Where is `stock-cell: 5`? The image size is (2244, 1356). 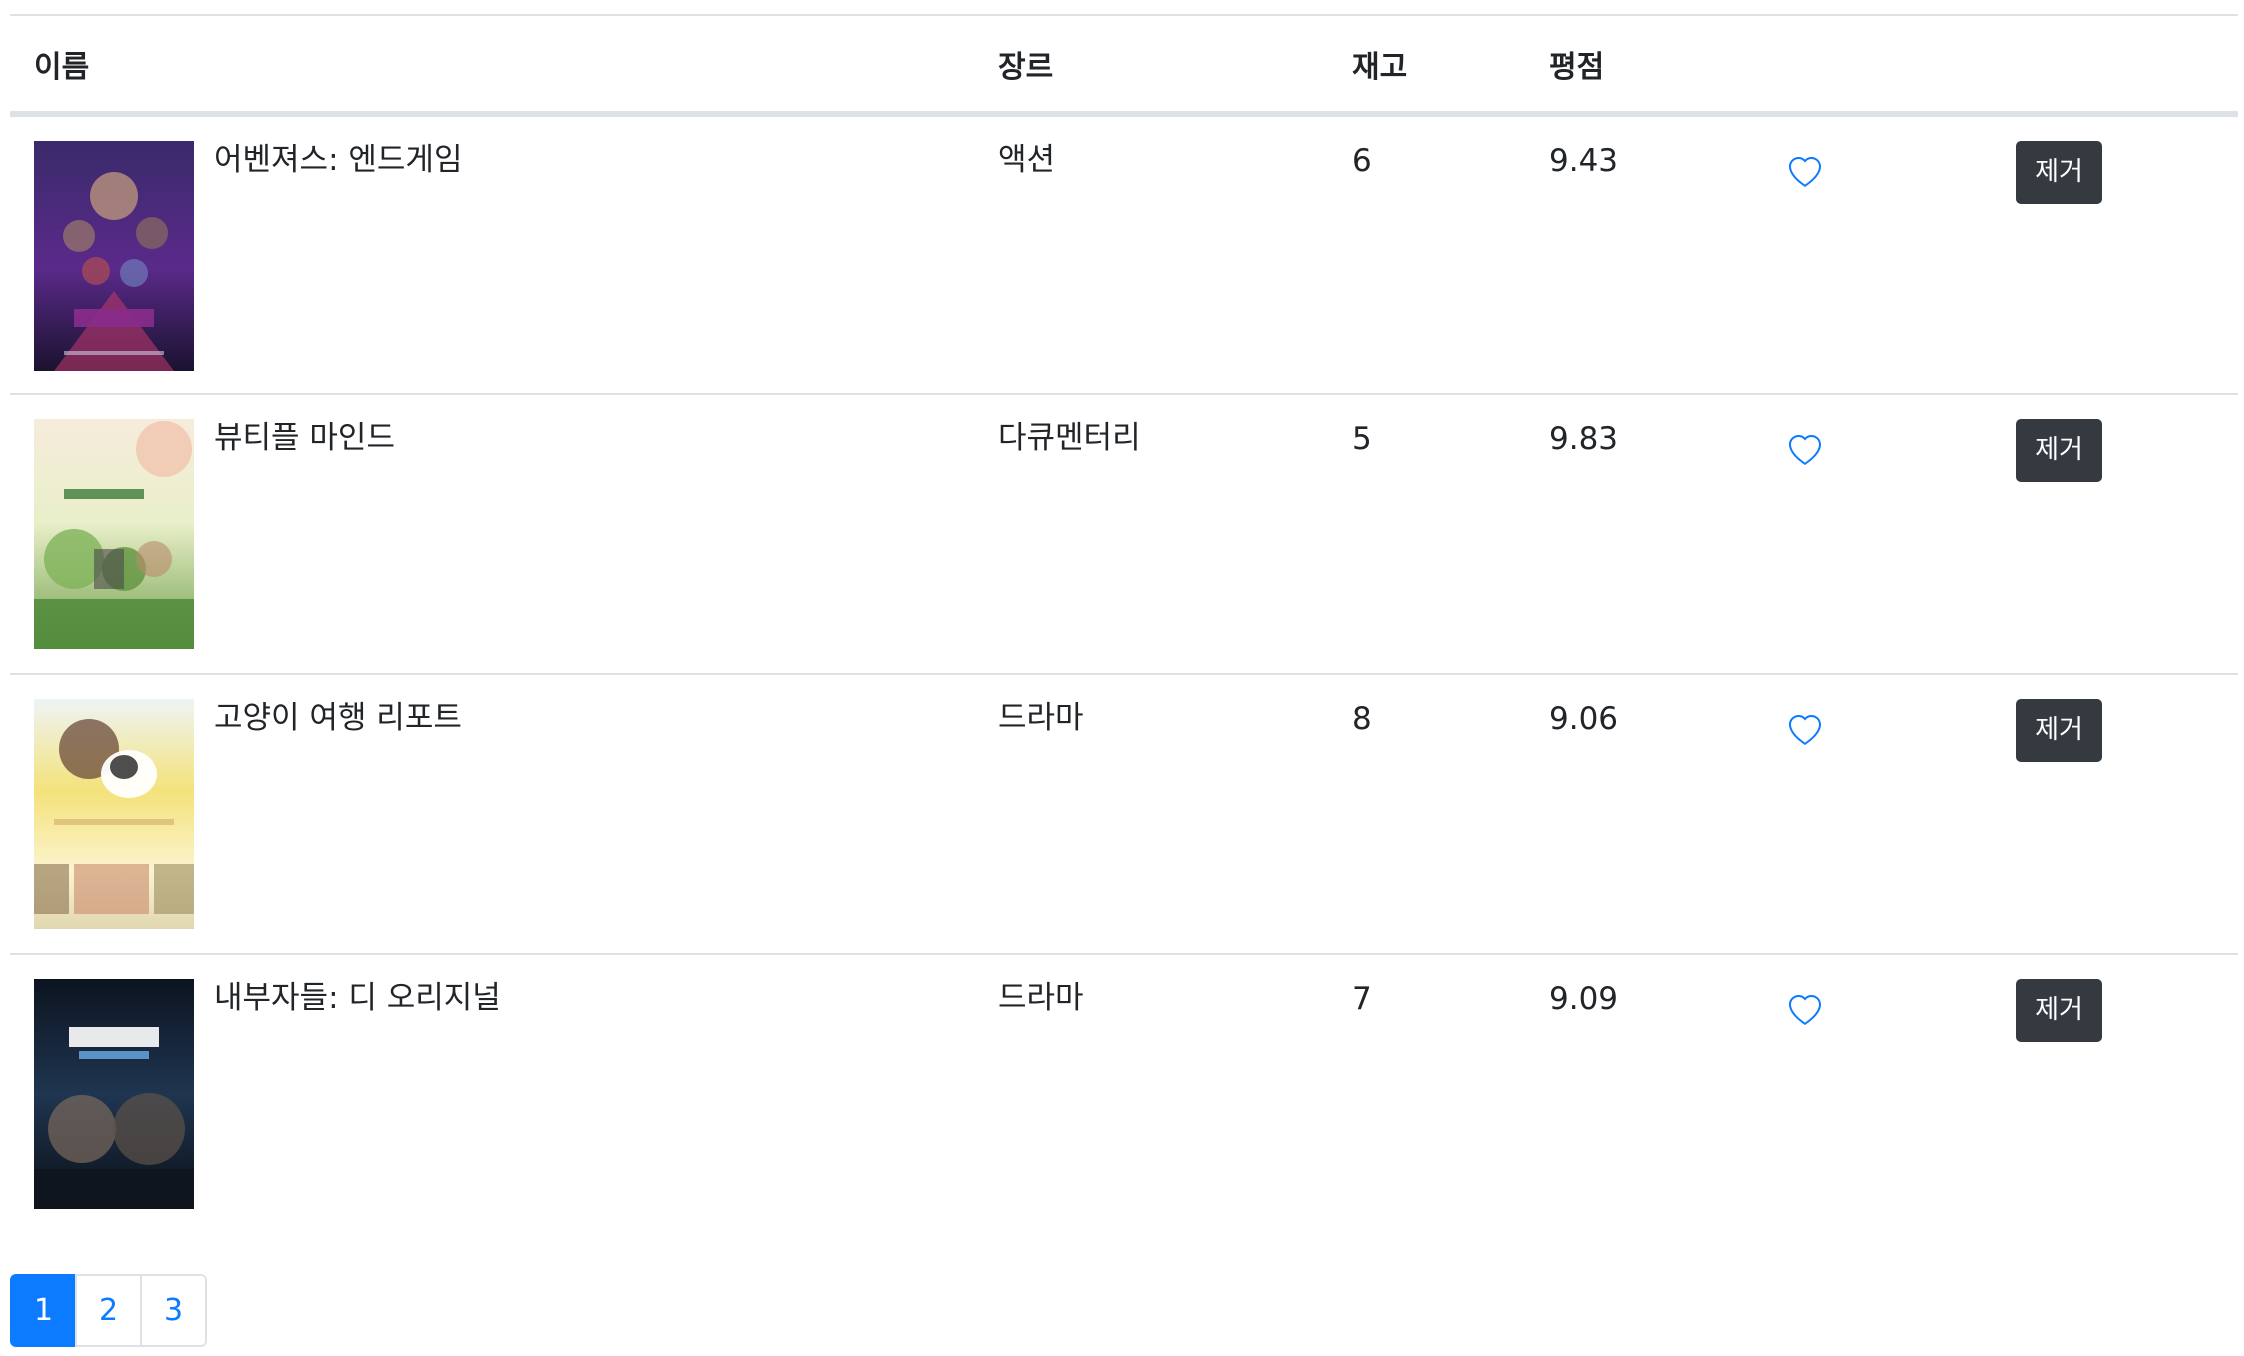
stock-cell: 5 is located at coordinates (1426, 534).